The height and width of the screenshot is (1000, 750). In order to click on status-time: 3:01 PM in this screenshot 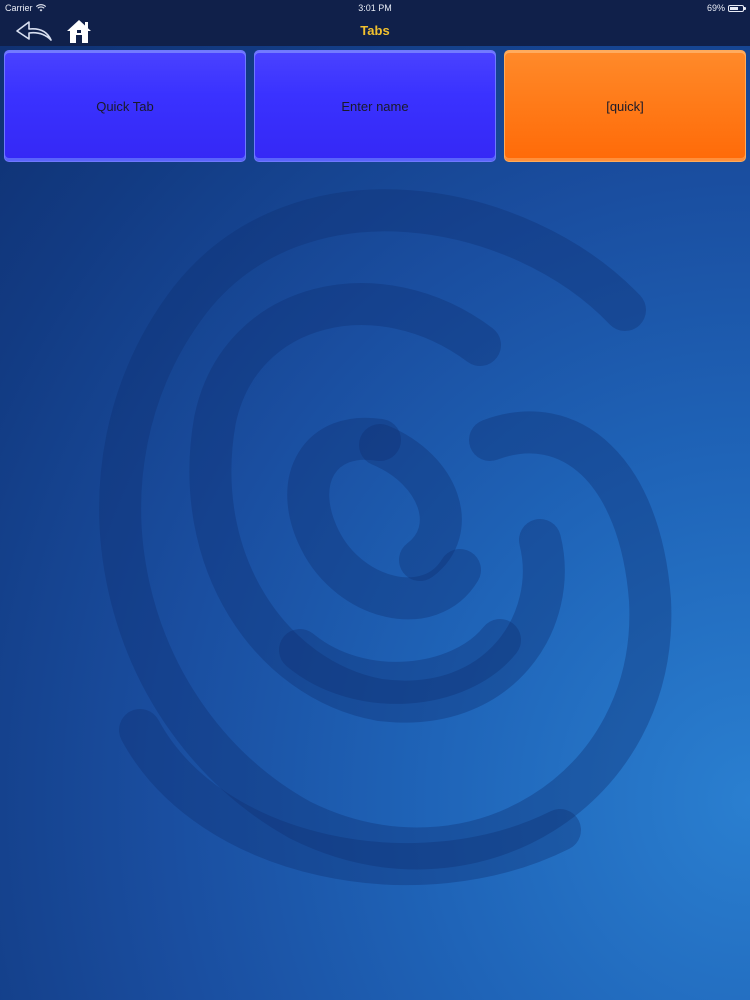, I will do `click(375, 8)`.